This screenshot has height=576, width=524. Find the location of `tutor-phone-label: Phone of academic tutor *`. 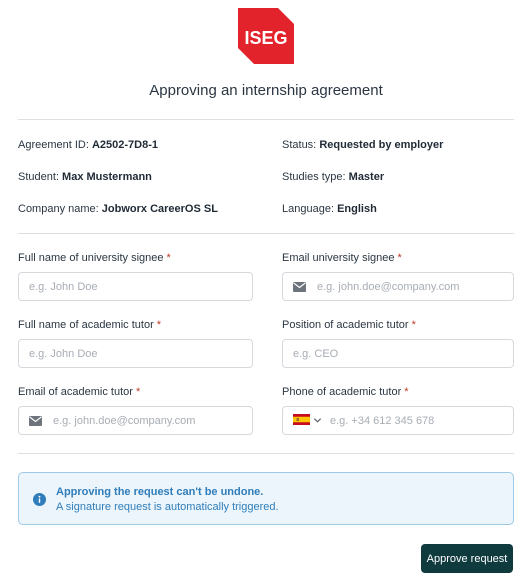

tutor-phone-label: Phone of academic tutor * is located at coordinates (345, 392).